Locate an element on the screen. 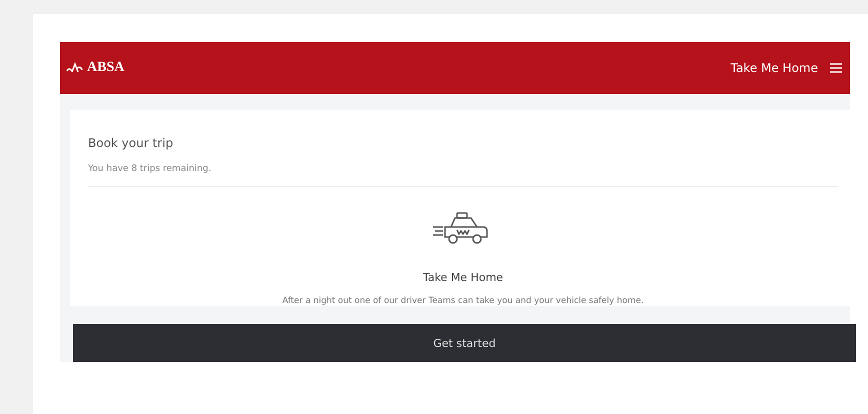 The image size is (868, 414). trips-remaining: You have 8 trips remaining. is located at coordinates (150, 169).